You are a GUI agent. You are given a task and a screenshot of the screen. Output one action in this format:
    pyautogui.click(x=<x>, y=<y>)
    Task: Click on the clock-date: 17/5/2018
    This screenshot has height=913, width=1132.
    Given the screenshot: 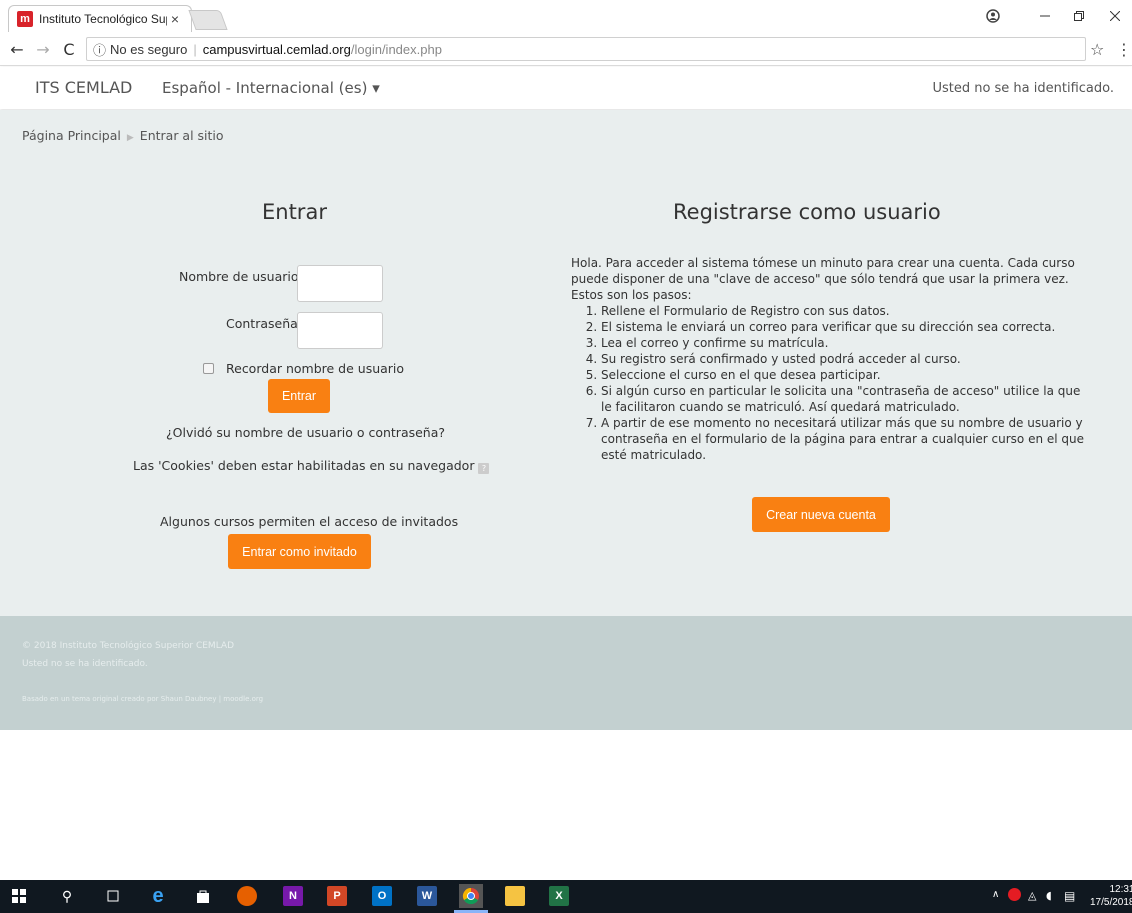 What is the action you would take?
    pyautogui.click(x=1111, y=902)
    